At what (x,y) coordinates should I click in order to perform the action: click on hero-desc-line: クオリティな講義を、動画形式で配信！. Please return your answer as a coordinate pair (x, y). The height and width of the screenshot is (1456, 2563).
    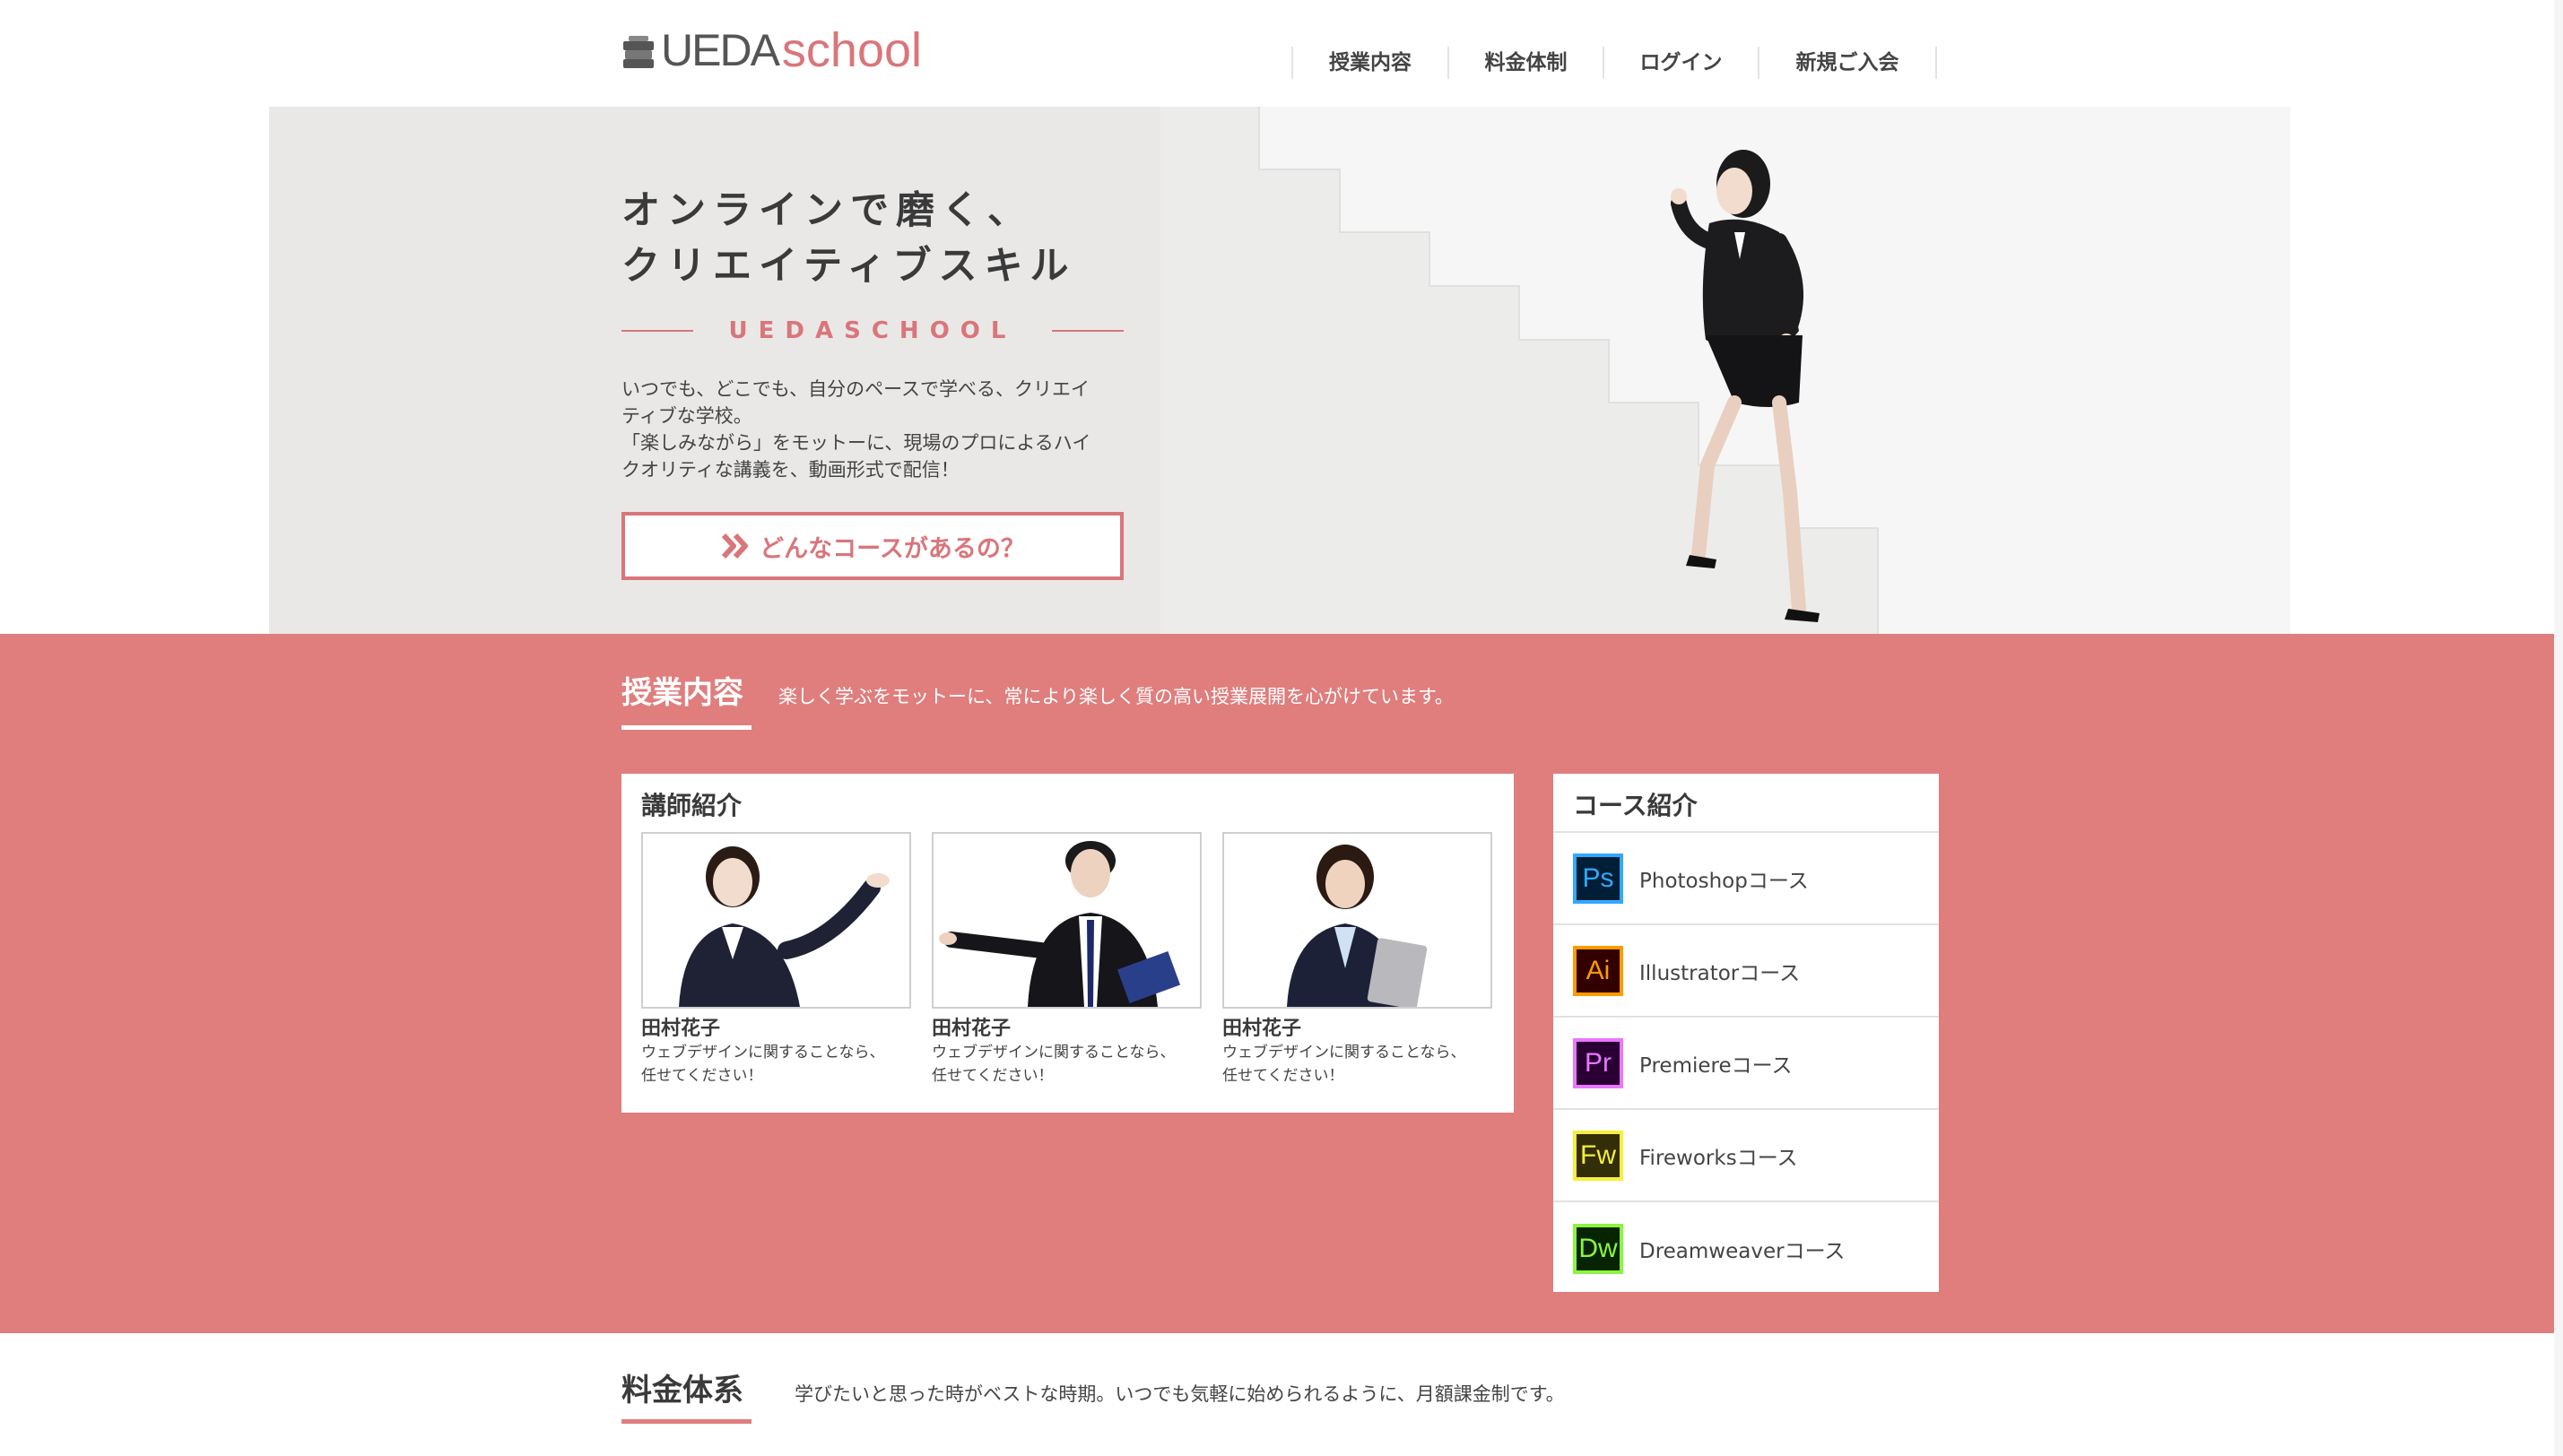
    Looking at the image, I should click on (790, 470).